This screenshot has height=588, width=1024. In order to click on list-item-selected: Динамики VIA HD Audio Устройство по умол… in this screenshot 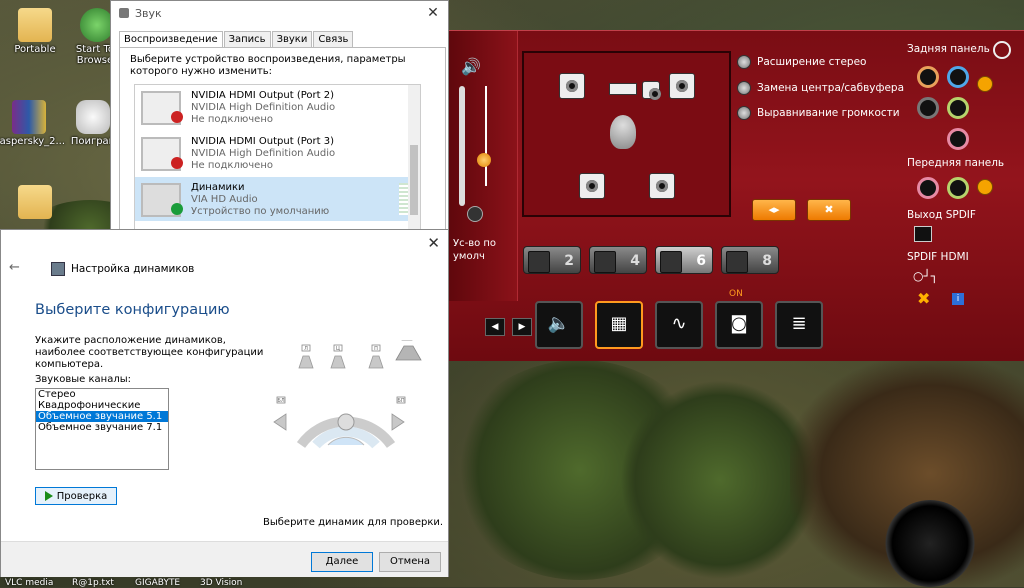, I will do `click(277, 199)`.